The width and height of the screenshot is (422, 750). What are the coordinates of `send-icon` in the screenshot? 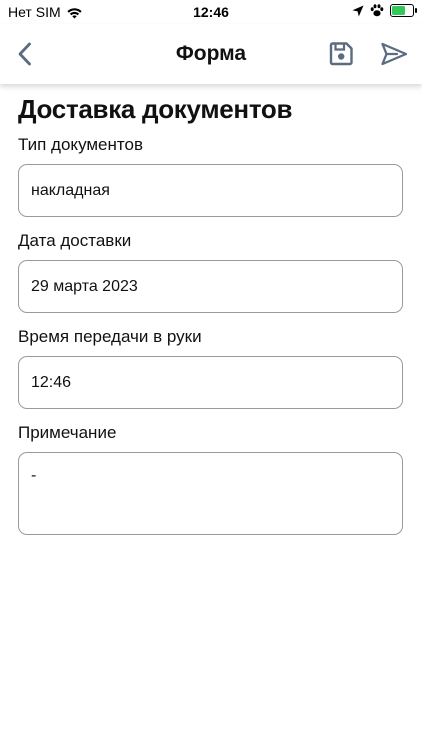 It's located at (394, 54).